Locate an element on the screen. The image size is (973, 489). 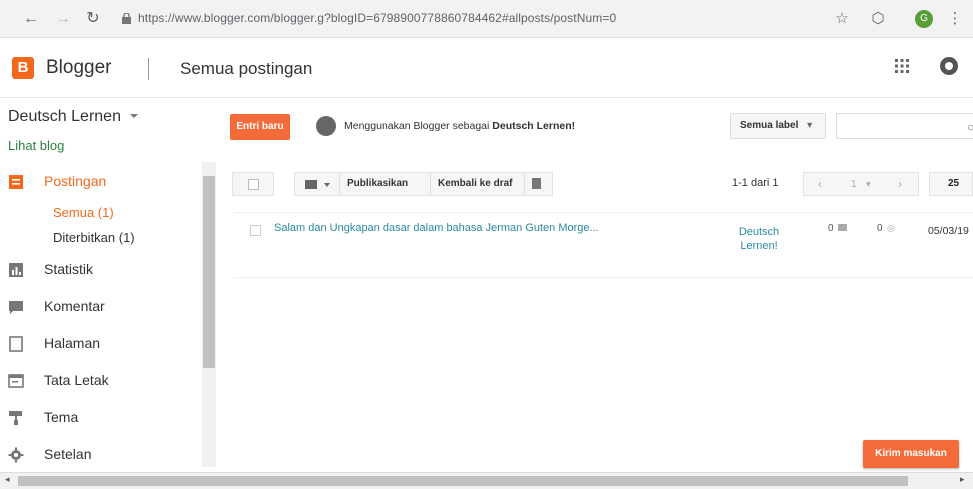
sidebar-item-label: Halaman is located at coordinates (72, 343).